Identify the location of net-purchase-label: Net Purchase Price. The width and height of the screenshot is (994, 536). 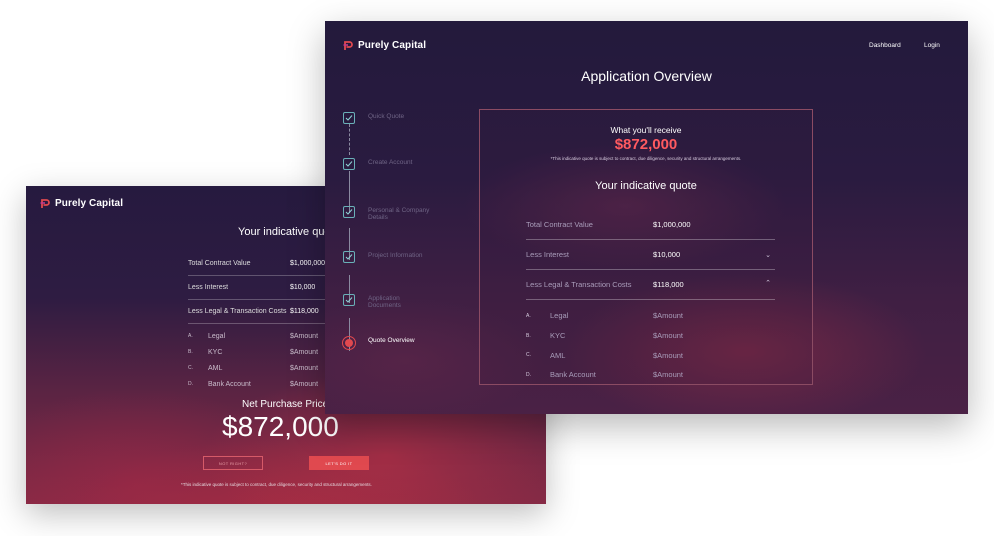
(285, 404).